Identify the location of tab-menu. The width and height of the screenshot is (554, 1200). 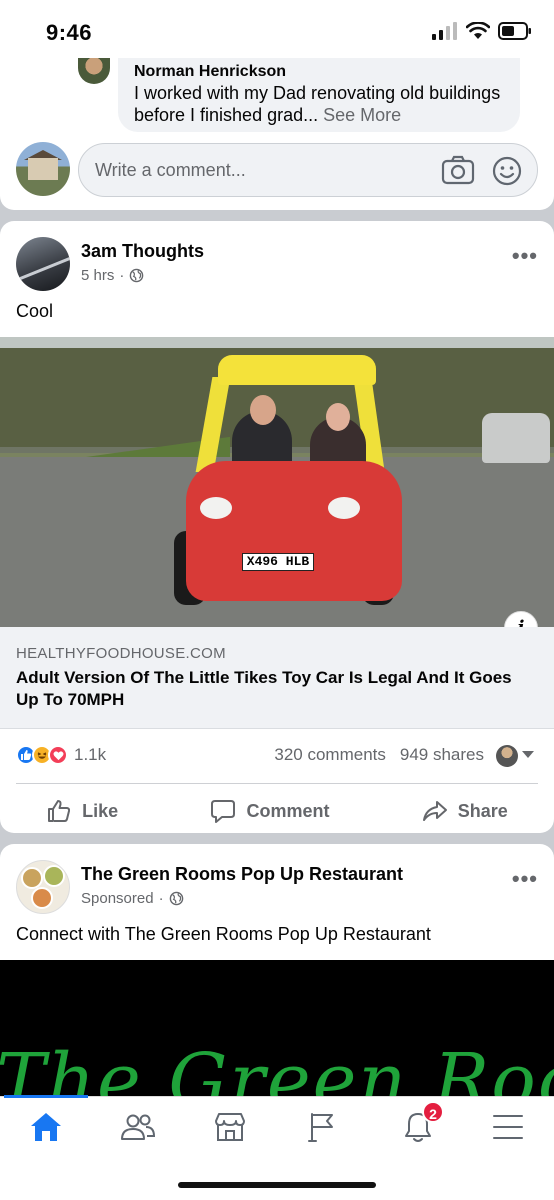
(508, 1127).